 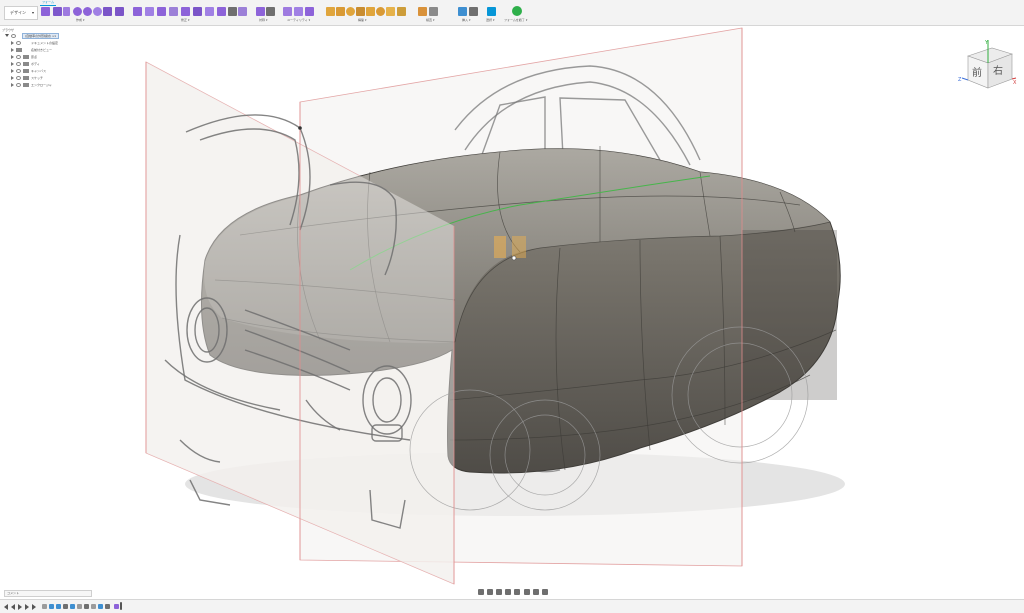 I want to click on plane-icon, so click(x=66, y=11).